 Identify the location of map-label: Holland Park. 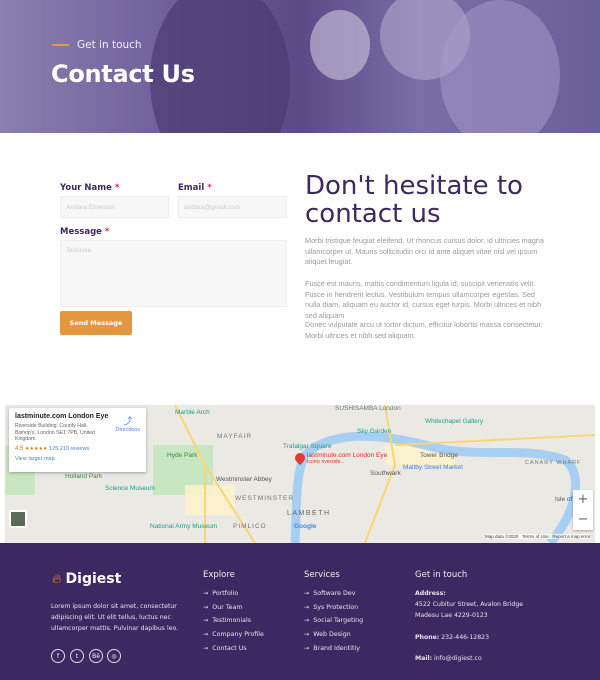
(84, 476).